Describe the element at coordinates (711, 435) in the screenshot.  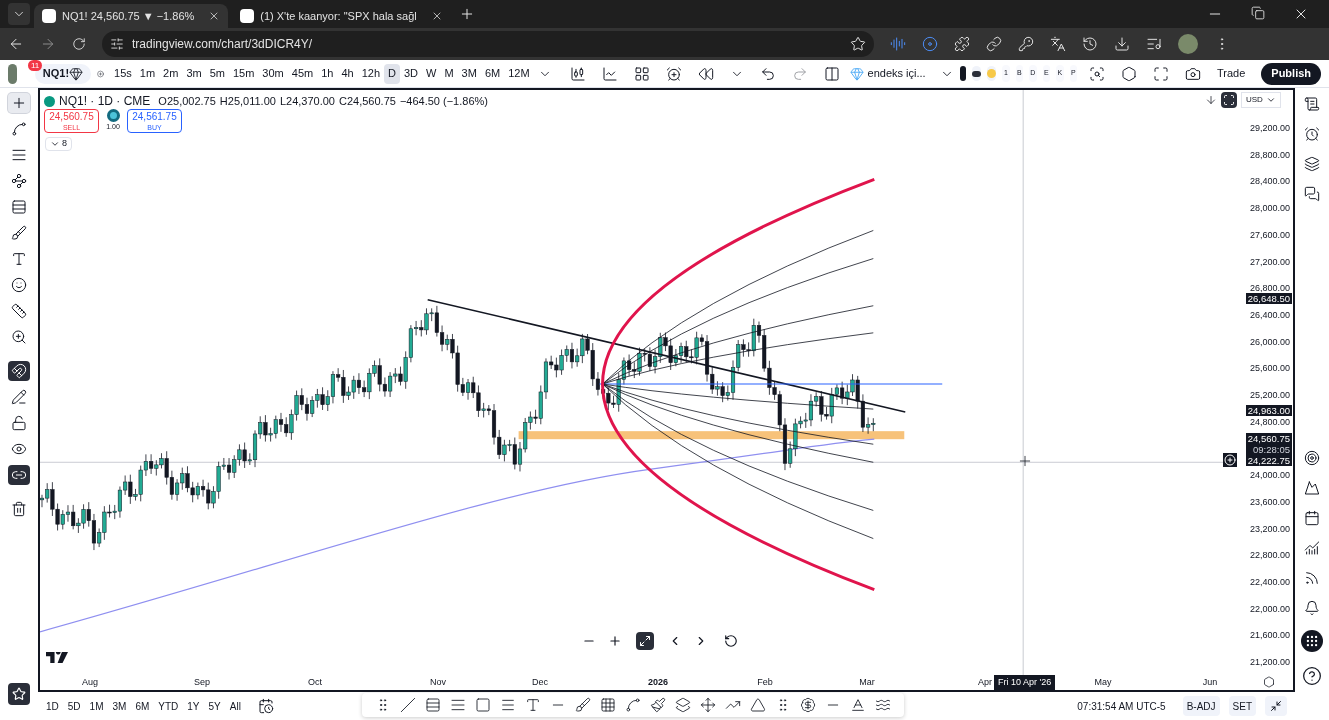
I see `support-zone` at that location.